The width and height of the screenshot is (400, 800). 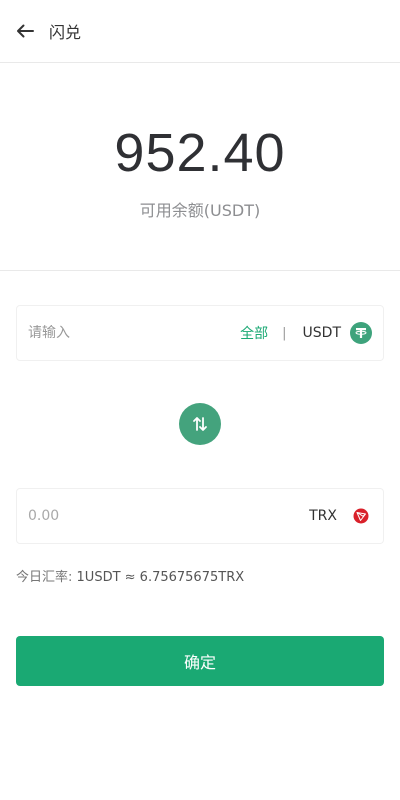 I want to click on exchange-rate: 今日汇率: 1USDT ≈ 6.75675675TRX, so click(x=130, y=575).